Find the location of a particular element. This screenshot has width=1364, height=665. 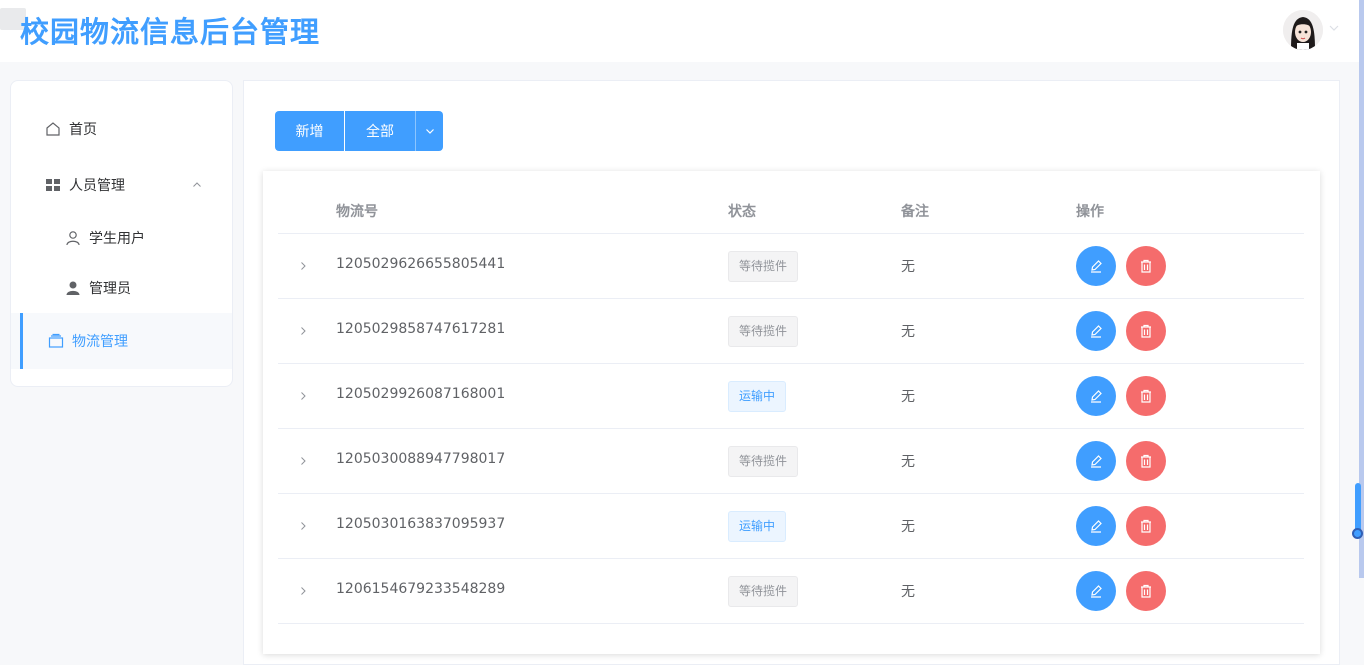

user-outline-icon is located at coordinates (73, 238).